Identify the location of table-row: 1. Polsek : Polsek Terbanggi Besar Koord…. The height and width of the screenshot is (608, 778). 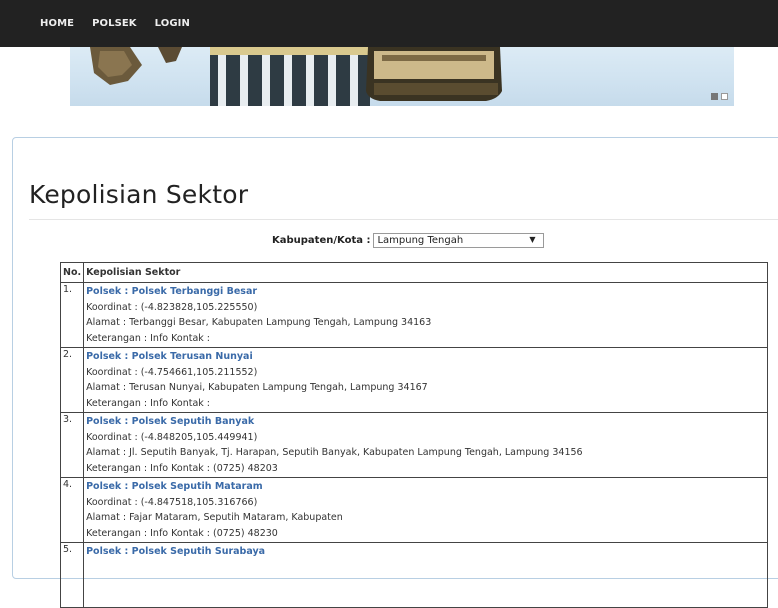
(413, 315).